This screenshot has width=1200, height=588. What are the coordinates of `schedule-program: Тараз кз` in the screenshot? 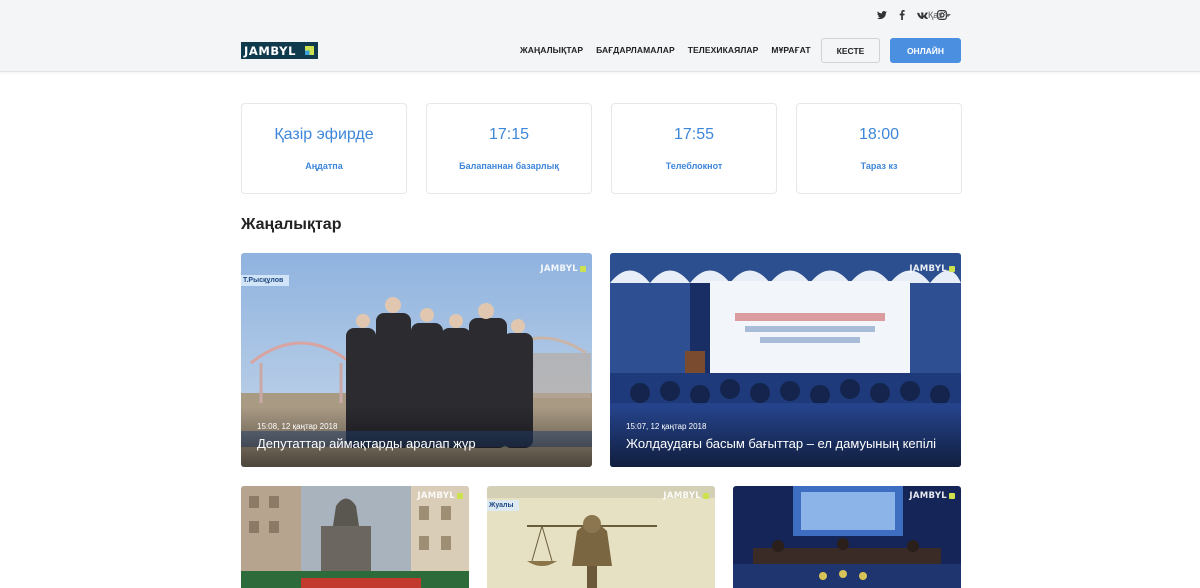 It's located at (879, 166).